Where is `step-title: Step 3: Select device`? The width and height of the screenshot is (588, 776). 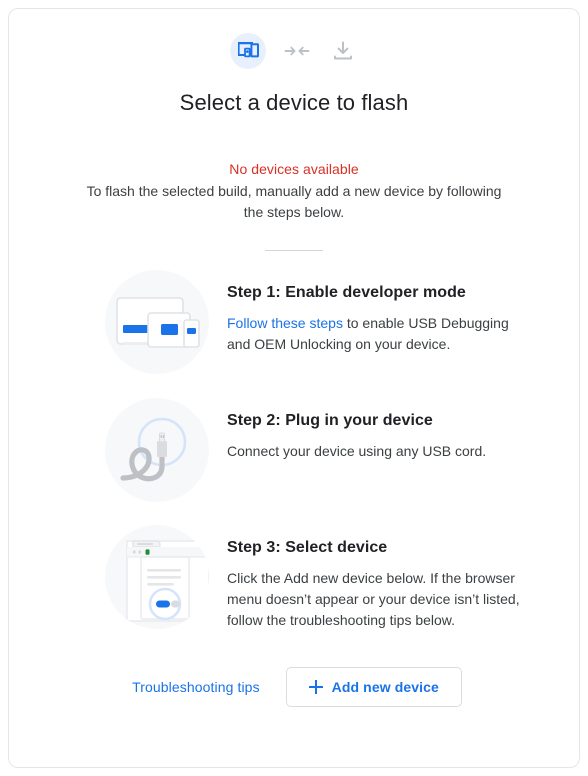 step-title: Step 3: Select device is located at coordinates (307, 547).